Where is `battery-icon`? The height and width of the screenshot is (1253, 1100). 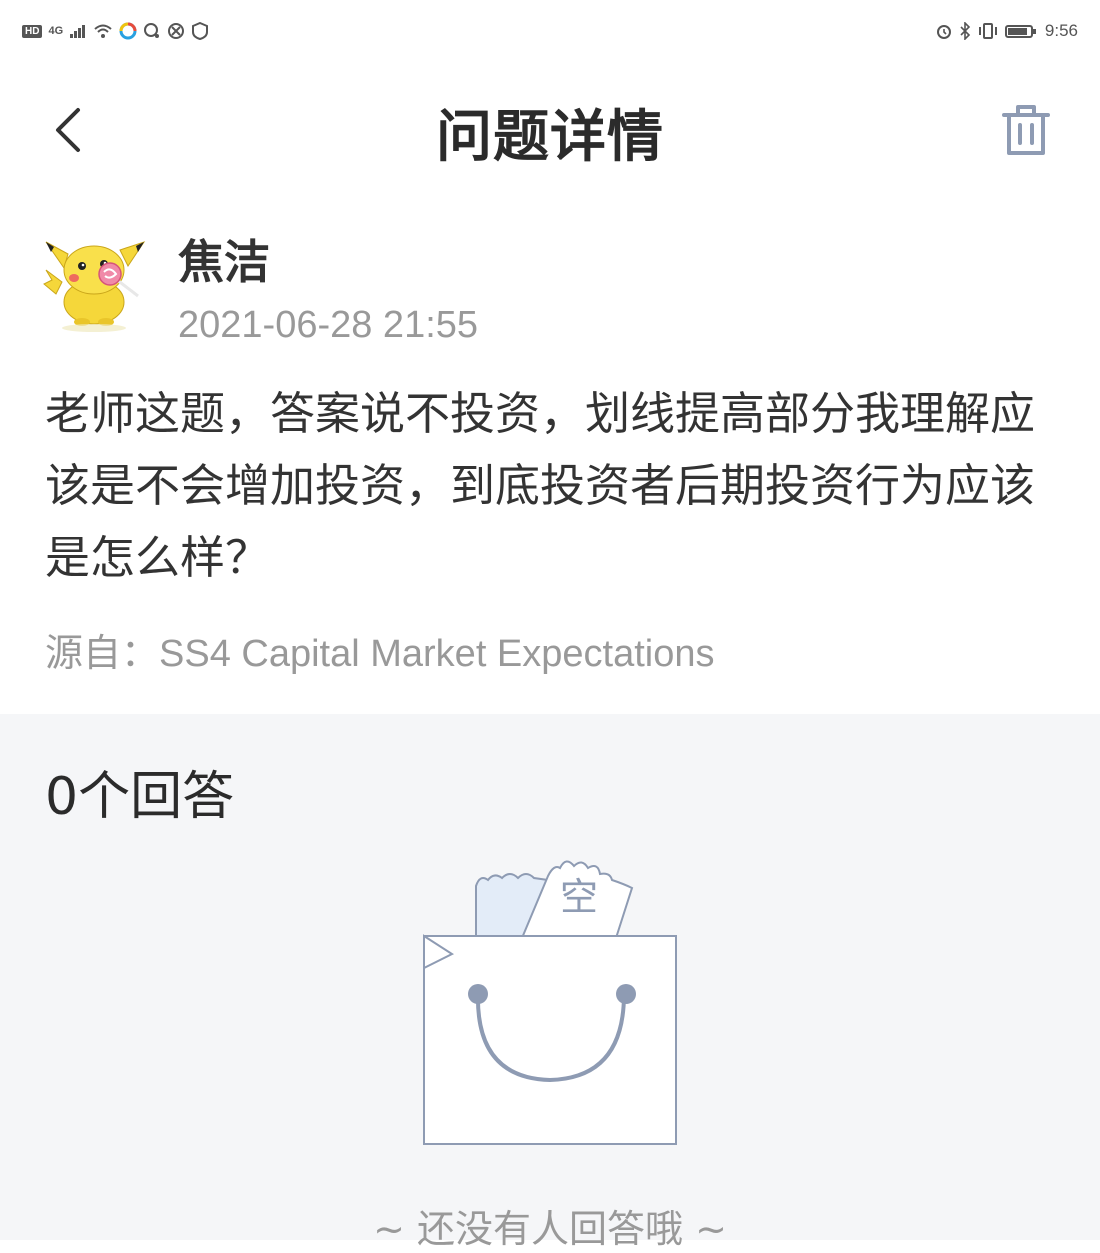
battery-icon is located at coordinates (1020, 31).